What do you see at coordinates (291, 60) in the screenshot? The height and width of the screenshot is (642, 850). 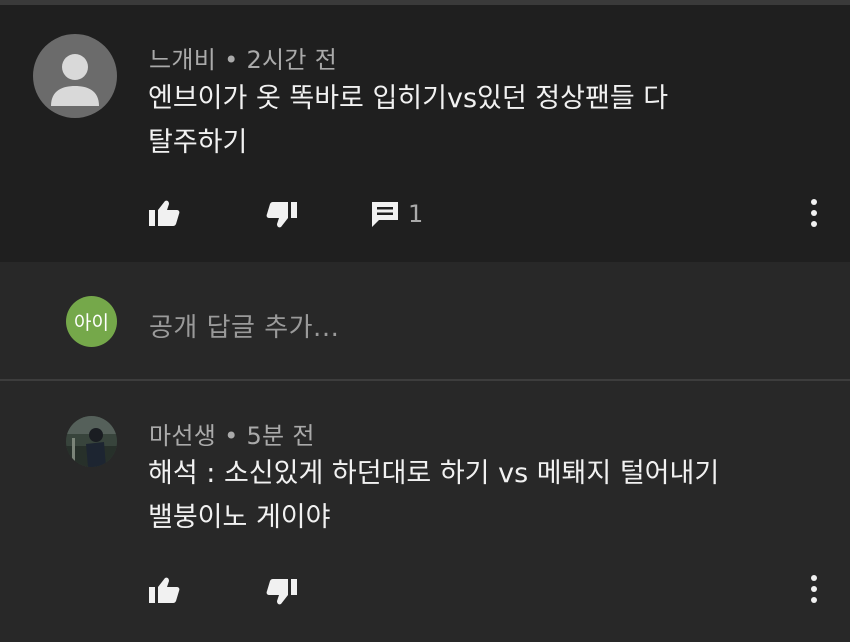 I see `comment-time: 2시간 전` at bounding box center [291, 60].